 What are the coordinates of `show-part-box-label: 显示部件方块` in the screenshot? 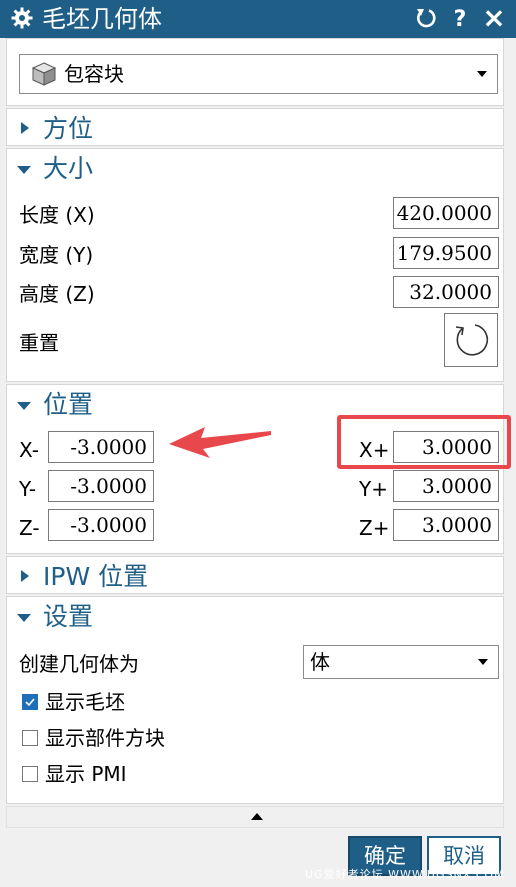 It's located at (105, 738).